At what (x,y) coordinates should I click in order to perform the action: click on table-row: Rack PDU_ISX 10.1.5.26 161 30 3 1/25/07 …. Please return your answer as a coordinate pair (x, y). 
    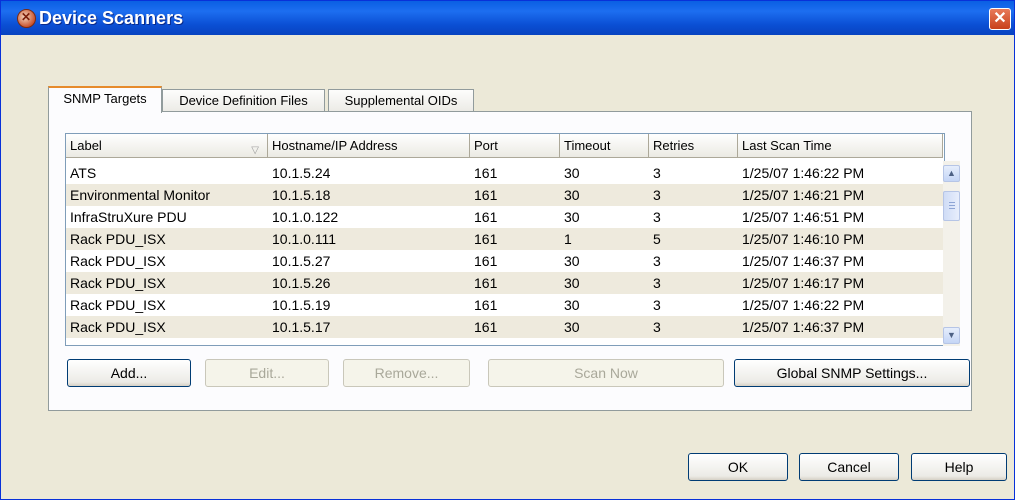
    Looking at the image, I should click on (505, 283).